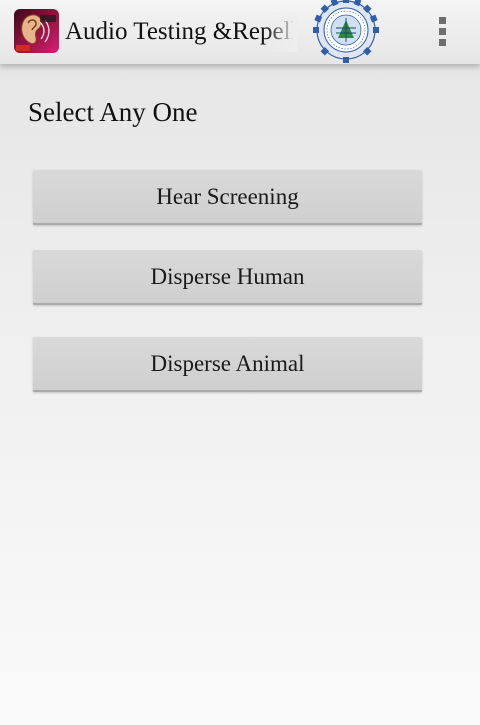 This screenshot has height=725, width=480. What do you see at coordinates (443, 32) in the screenshot?
I see `overflow-menu-icon` at bounding box center [443, 32].